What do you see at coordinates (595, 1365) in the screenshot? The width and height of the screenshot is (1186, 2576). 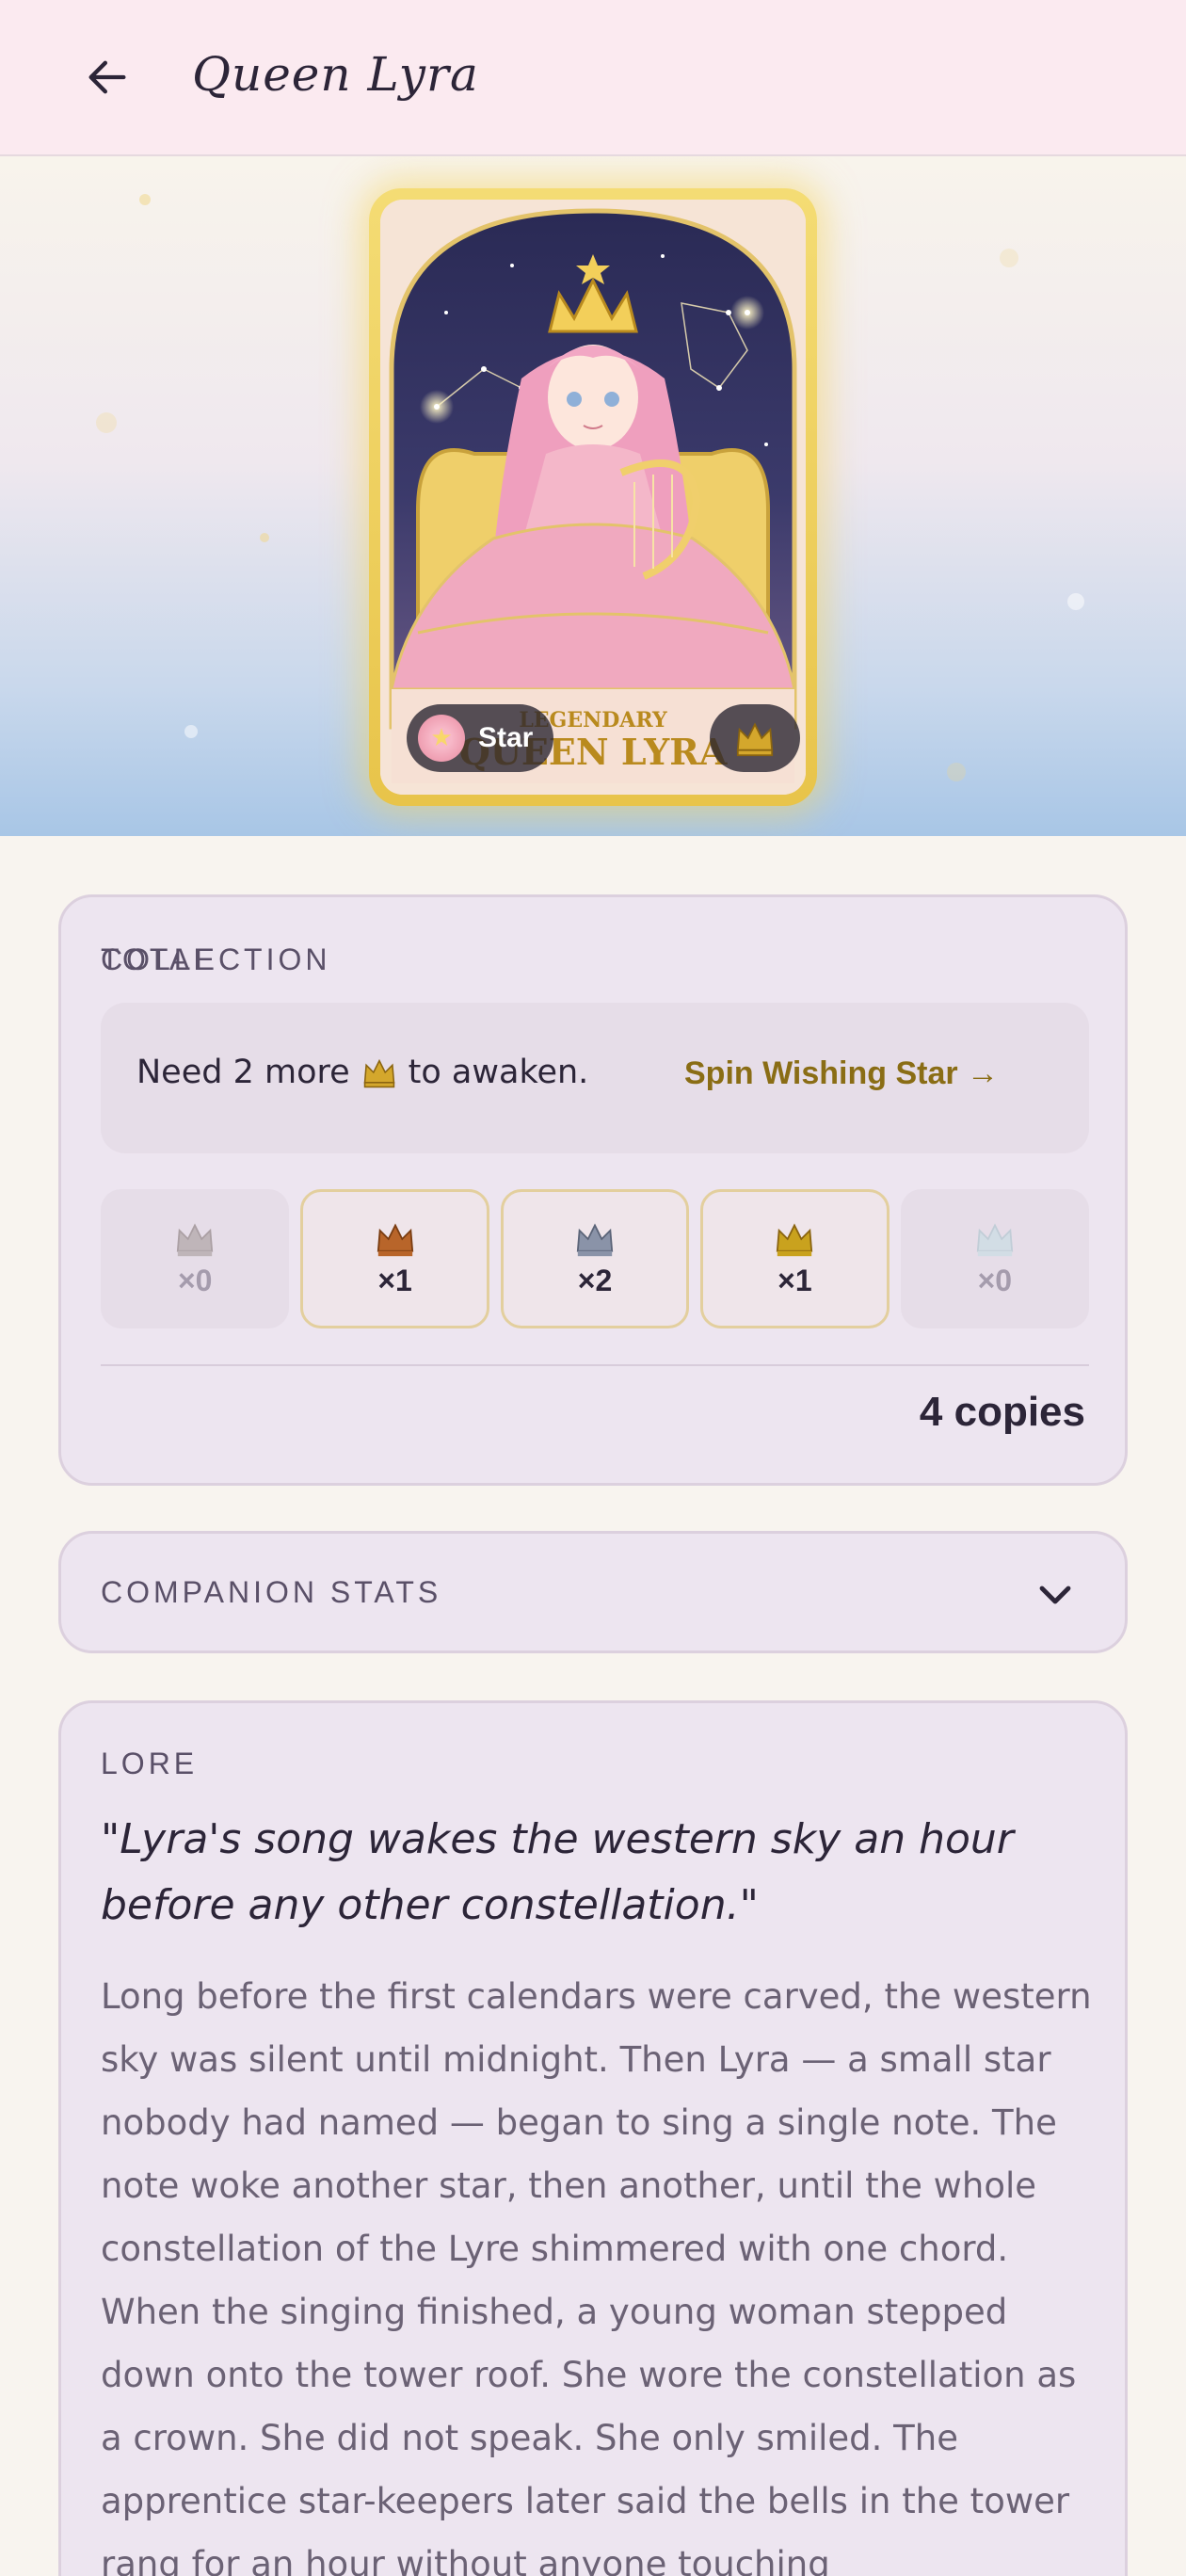 I see `divider` at bounding box center [595, 1365].